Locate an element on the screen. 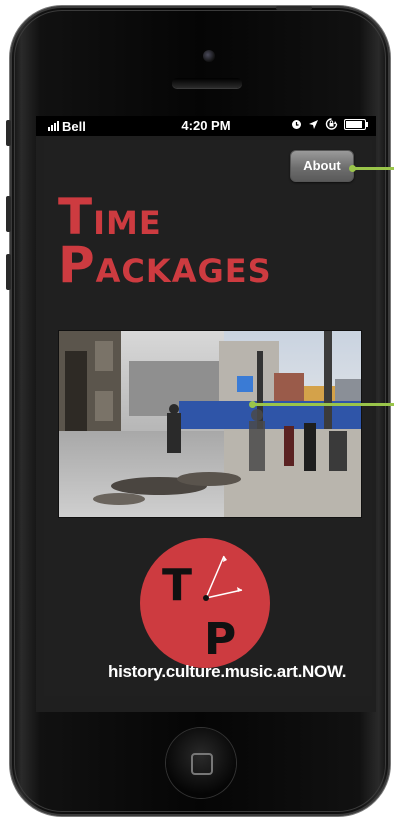  title-line-1: TIME is located at coordinates (165, 217).